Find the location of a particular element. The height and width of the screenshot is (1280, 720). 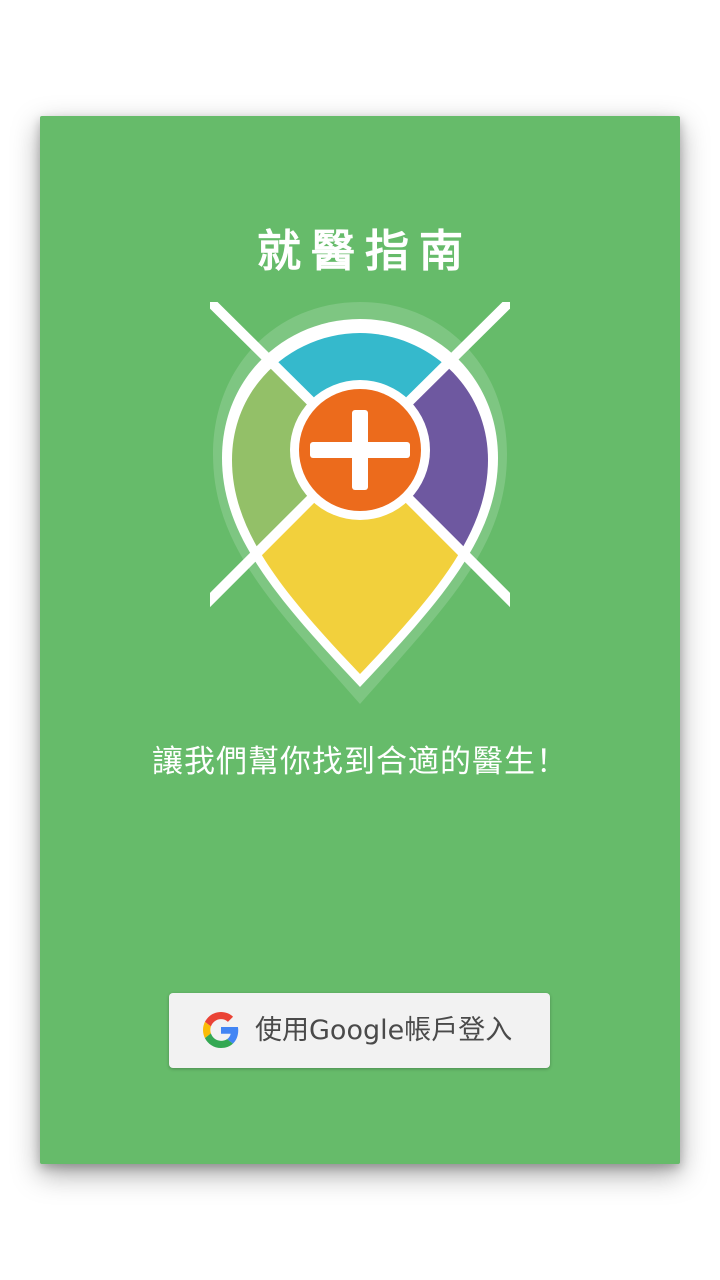

map-pin-logo-icon is located at coordinates (360, 503).